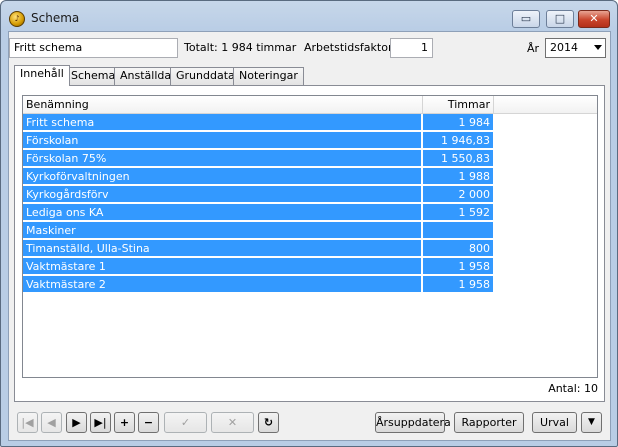 The width and height of the screenshot is (618, 447). Describe the element at coordinates (232, 422) in the screenshot. I see `cancel-edit-button: ✕` at that location.